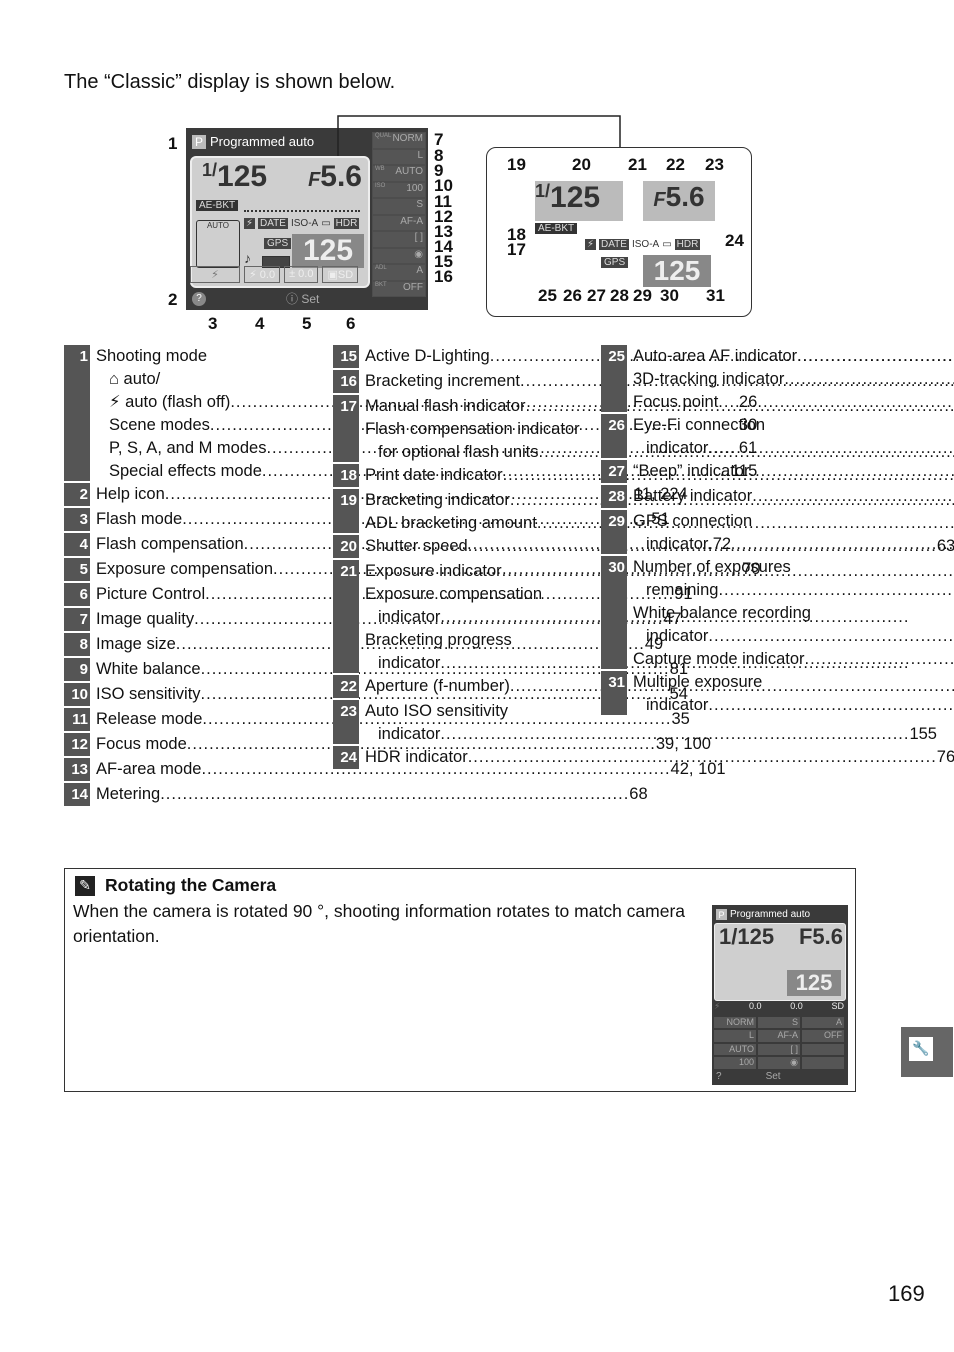 The width and height of the screenshot is (954, 1352). Describe the element at coordinates (669, 295) in the screenshot. I see `callout-number: 30` at that location.